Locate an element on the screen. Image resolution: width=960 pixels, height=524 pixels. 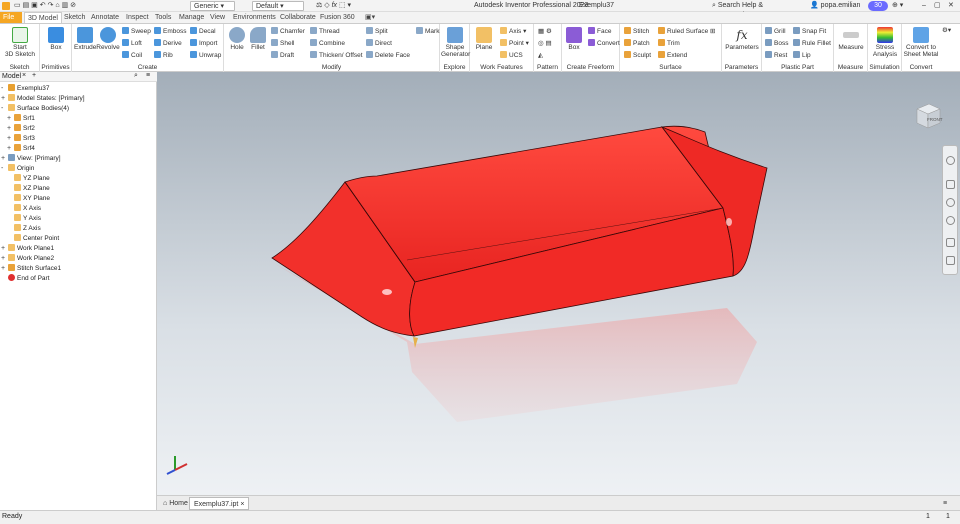
new-icon: ▭ is located at coordinates (17, 5).